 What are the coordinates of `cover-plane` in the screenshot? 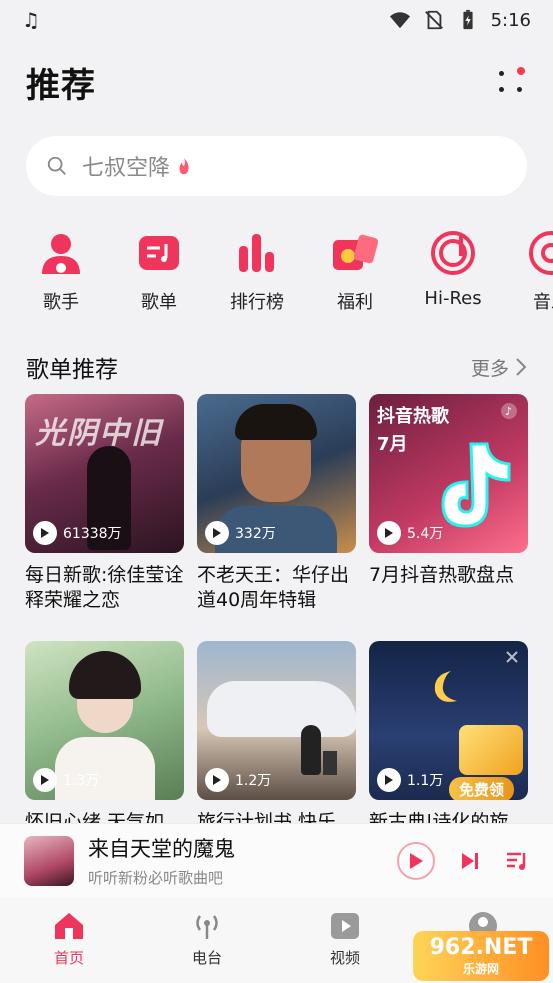 It's located at (281, 709).